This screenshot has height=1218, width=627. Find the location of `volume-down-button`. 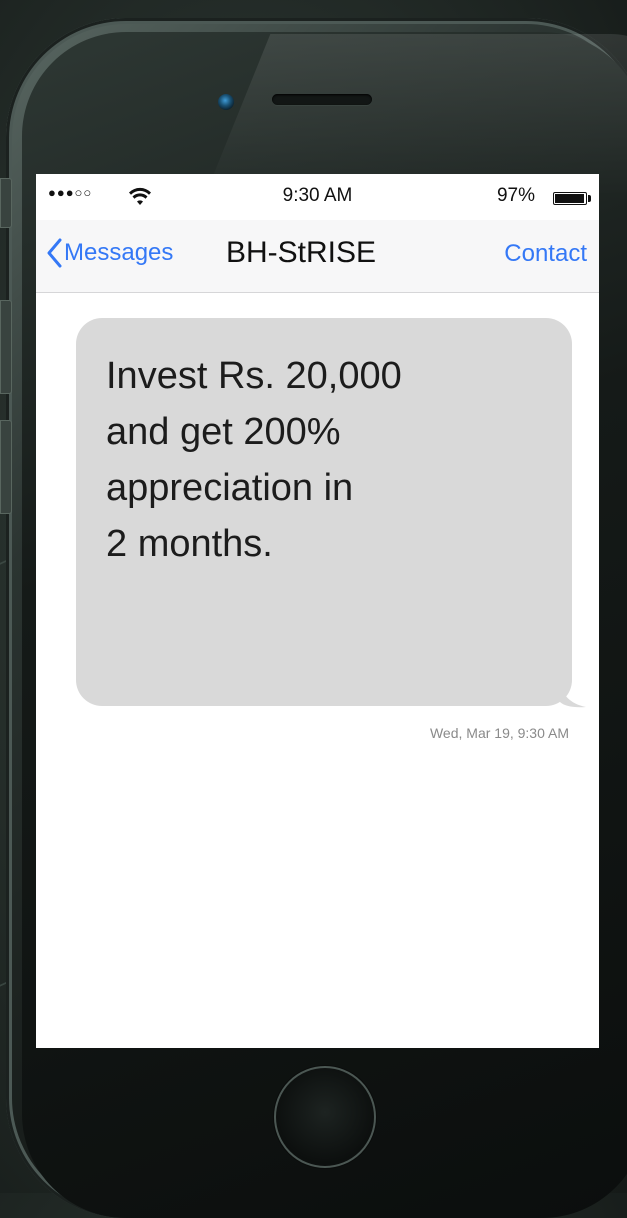

volume-down-button is located at coordinates (6, 467).